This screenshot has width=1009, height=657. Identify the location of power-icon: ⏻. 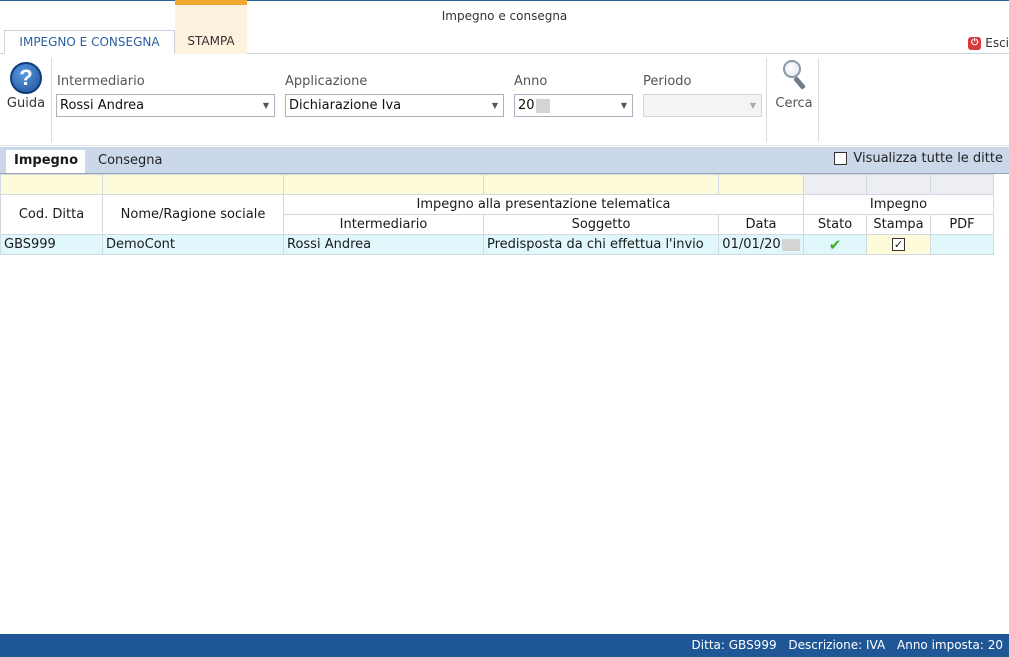
(975, 43).